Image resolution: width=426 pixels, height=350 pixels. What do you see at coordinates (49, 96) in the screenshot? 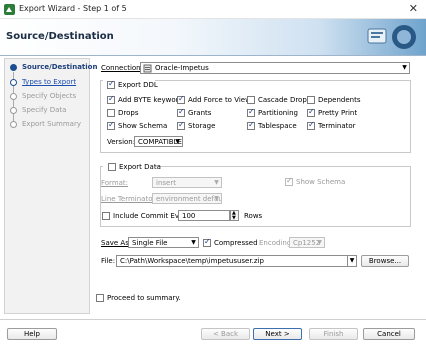
I see `step-specify-objects: Specify Objects` at bounding box center [49, 96].